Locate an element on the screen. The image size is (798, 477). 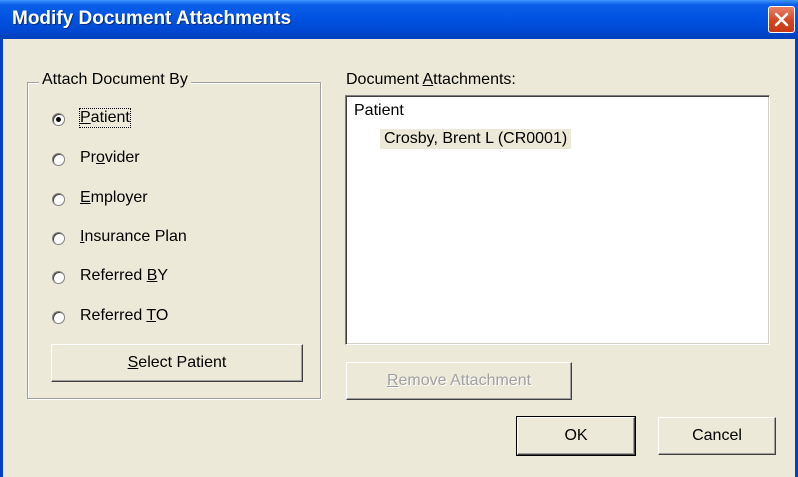
select-patient-button: Select Patient is located at coordinates (177, 363).